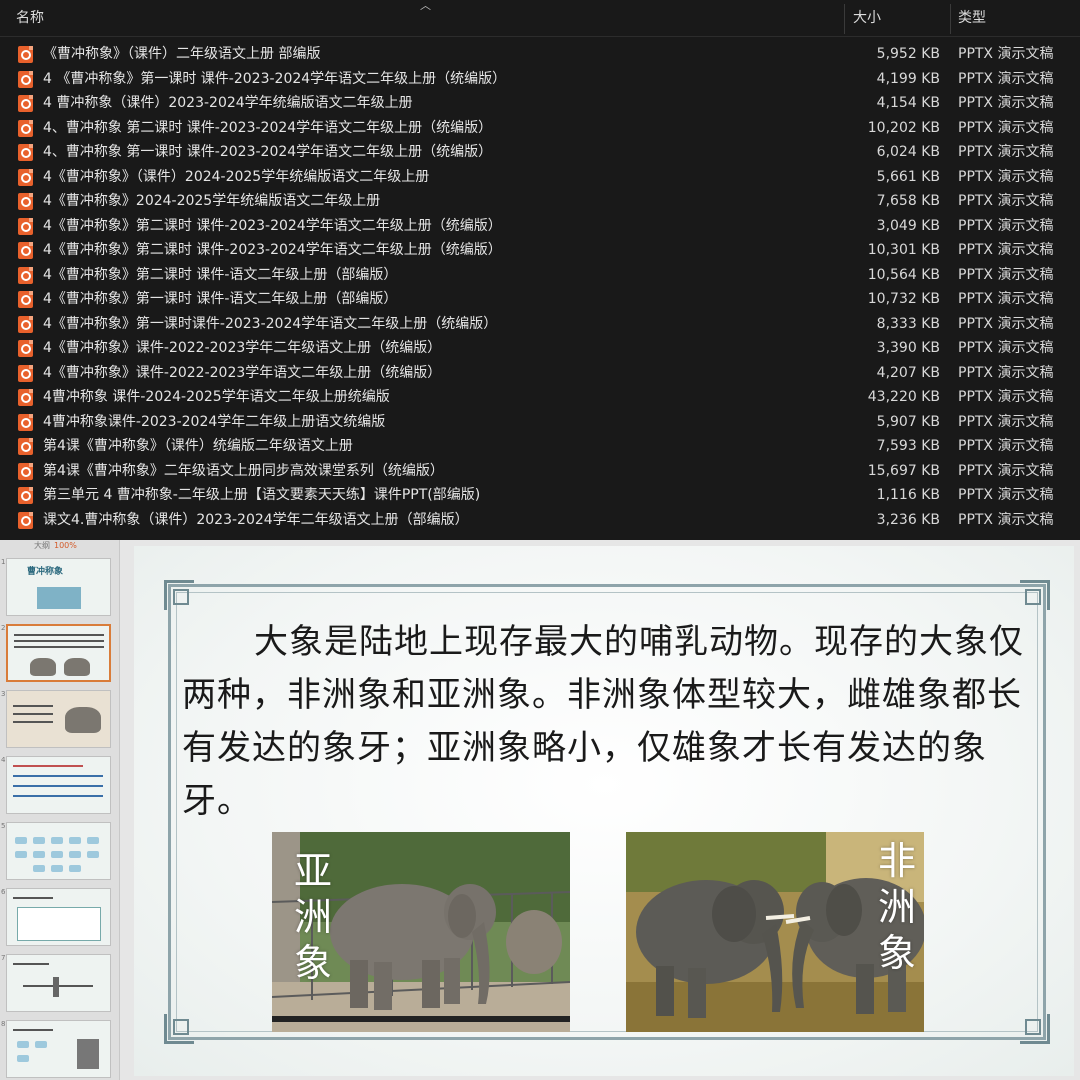 The width and height of the screenshot is (1080, 1080). Describe the element at coordinates (272, 250) in the screenshot. I see `file-name: 4《曹冲称象》第二课时 课件-2023-2024学年语文二年级上册（统编版）` at that location.